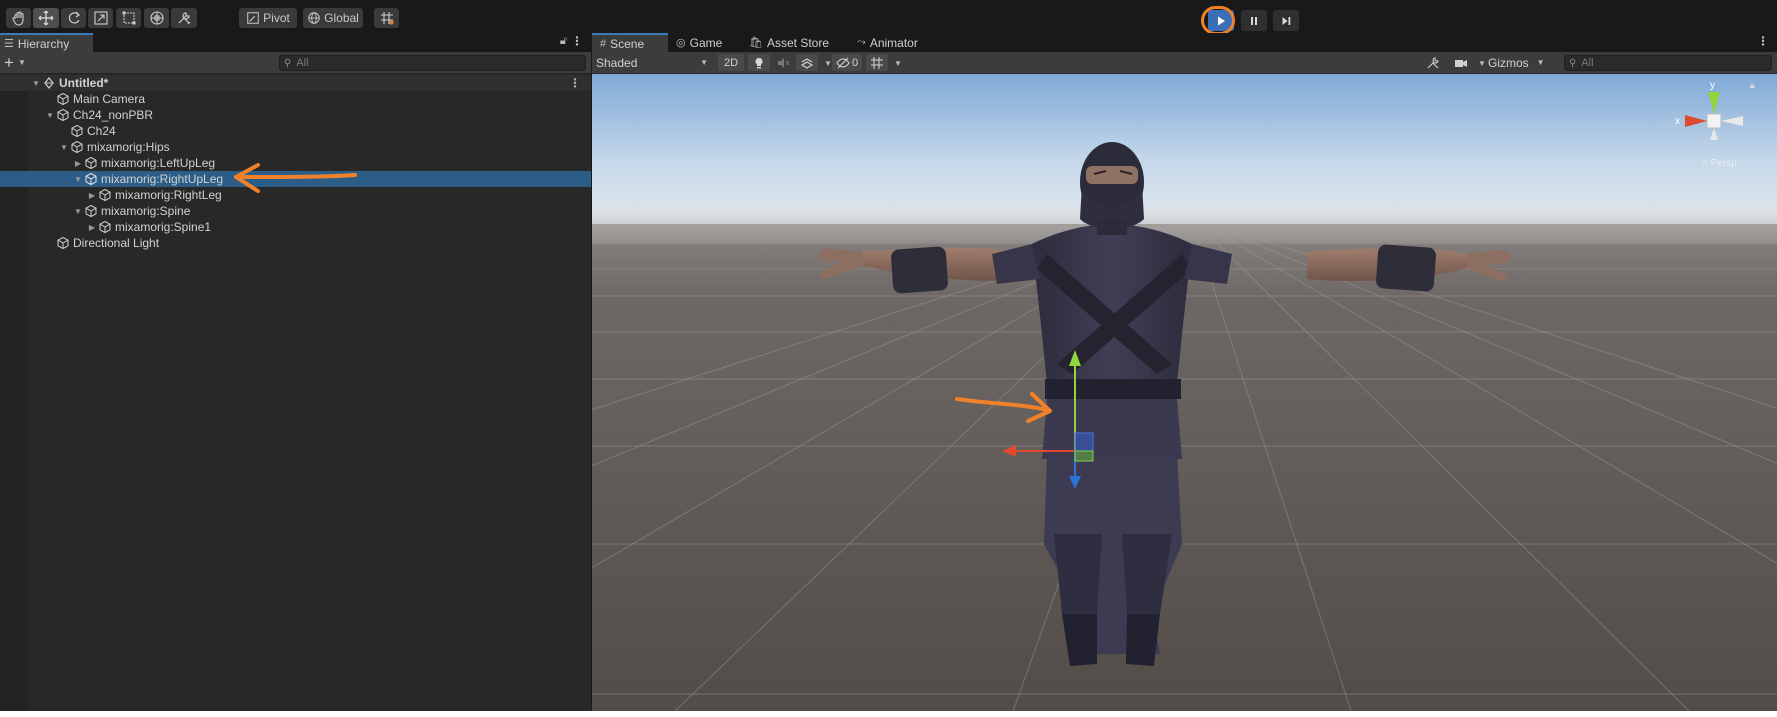  I want to click on audio-toggle, so click(783, 62).